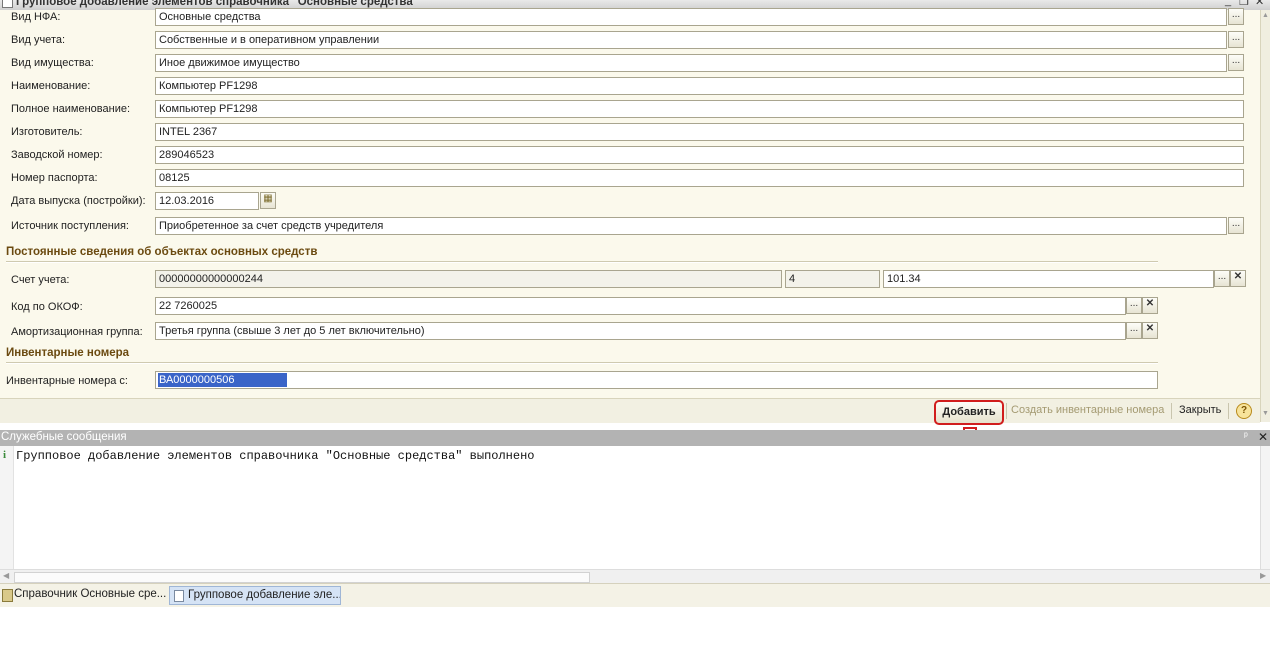 The height and width of the screenshot is (648, 1270). I want to click on nomer-pasporta-field: 08125, so click(699, 178).